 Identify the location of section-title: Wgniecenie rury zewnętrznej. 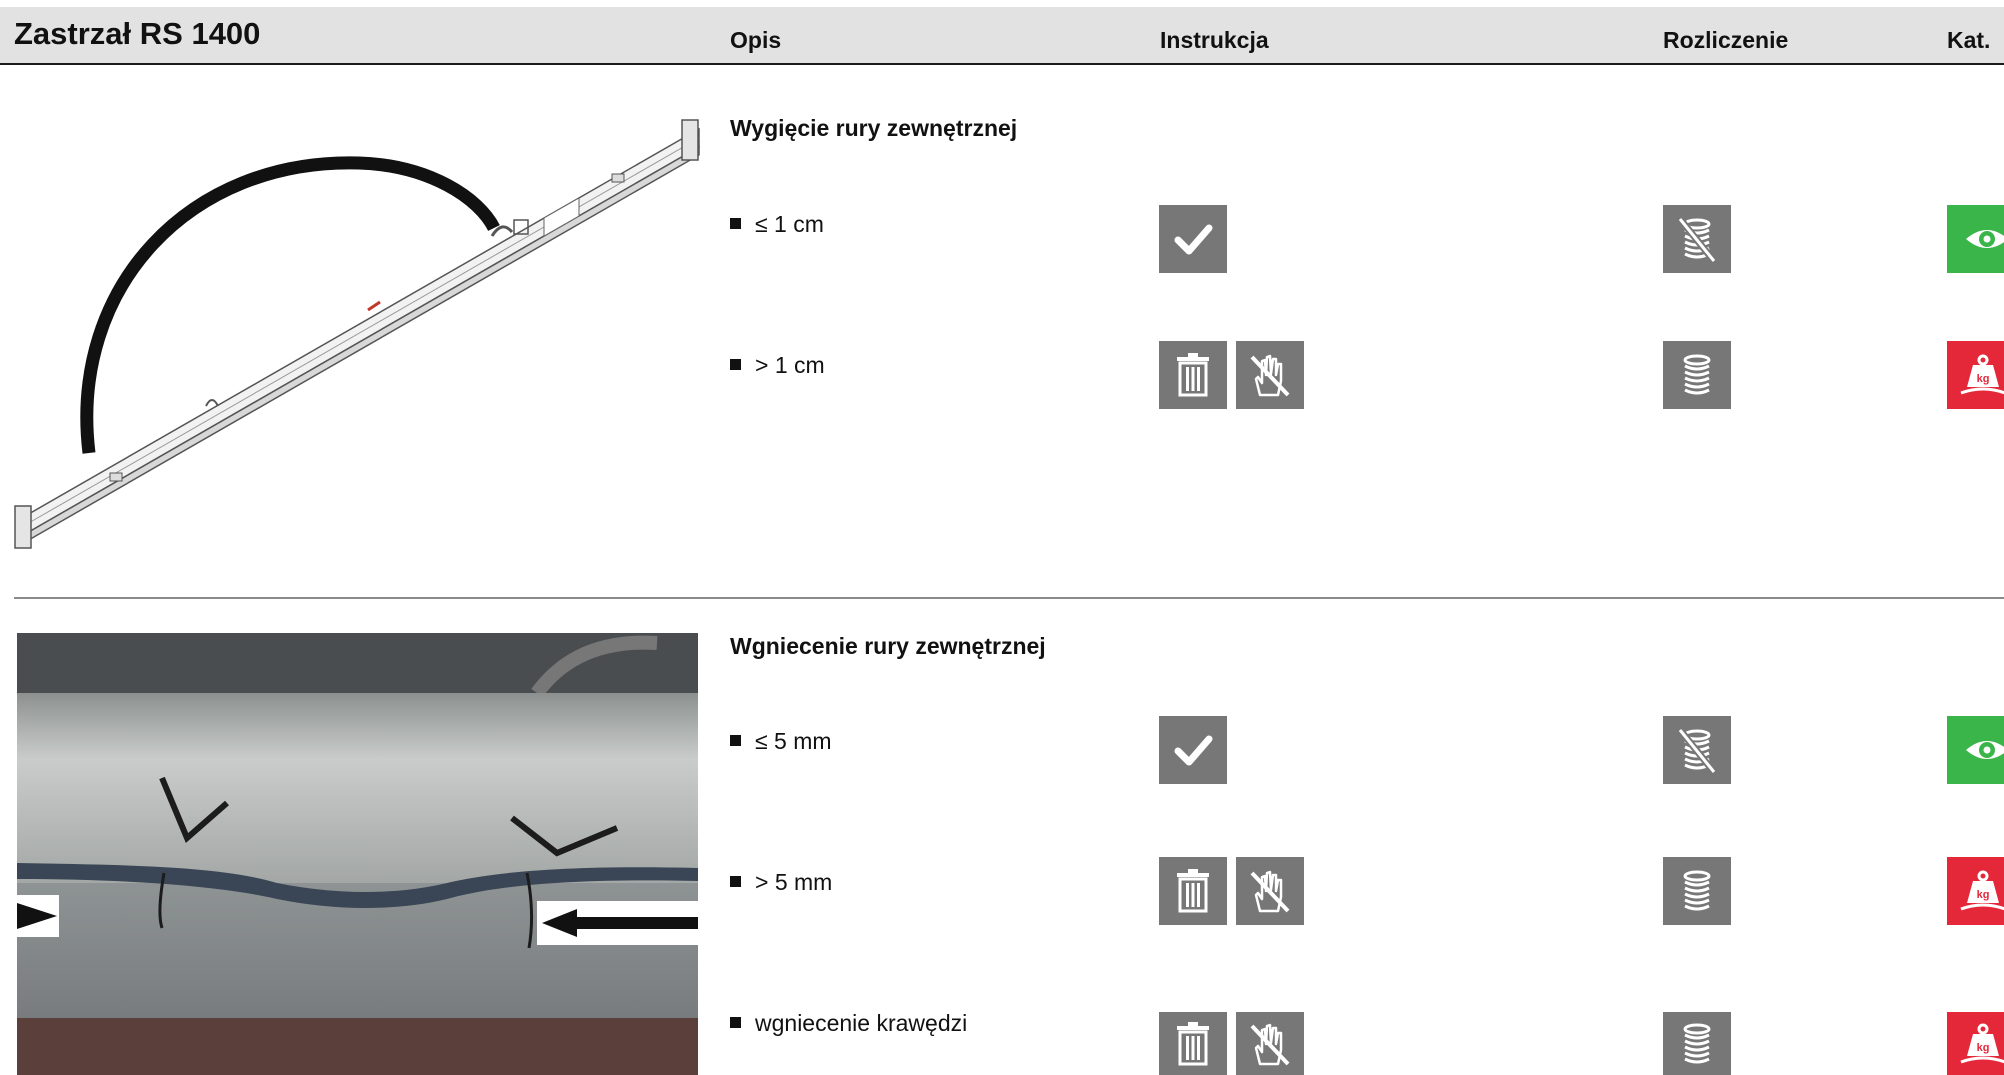
(888, 646).